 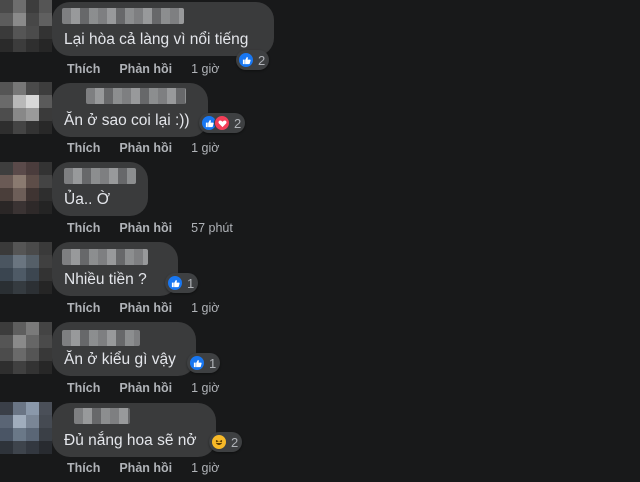 What do you see at coordinates (115, 269) in the screenshot?
I see `comment-bubble: Nhiều tiền ?` at bounding box center [115, 269].